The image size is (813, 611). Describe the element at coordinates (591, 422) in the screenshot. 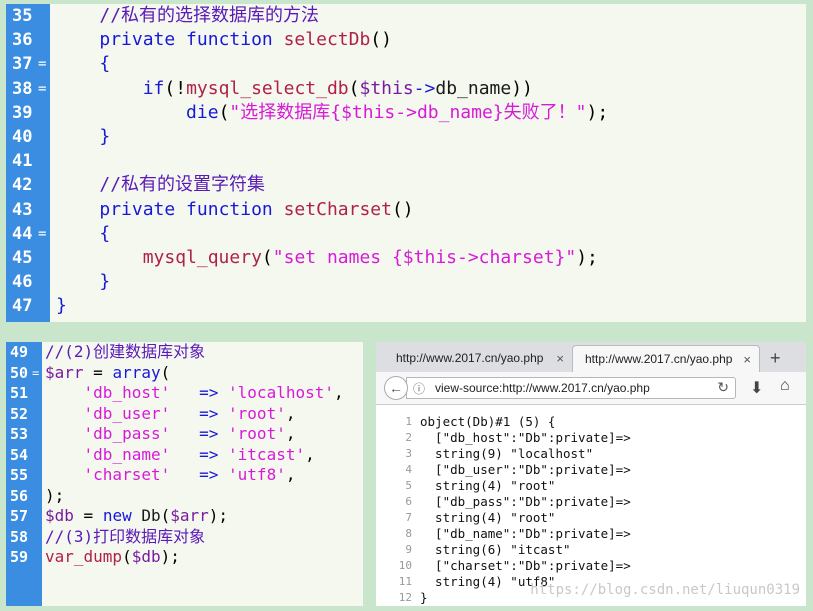

I see `source-line: 1 object(Db)#1 (5) {` at that location.